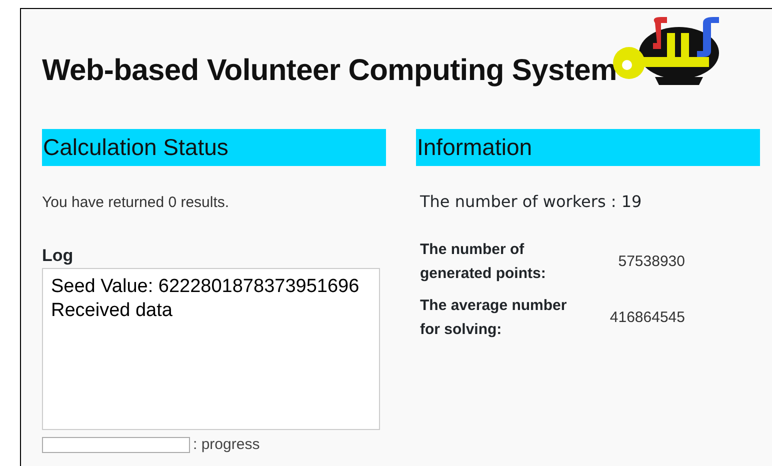 The height and width of the screenshot is (466, 772). I want to click on stat-label: The average number for solving:, so click(494, 318).